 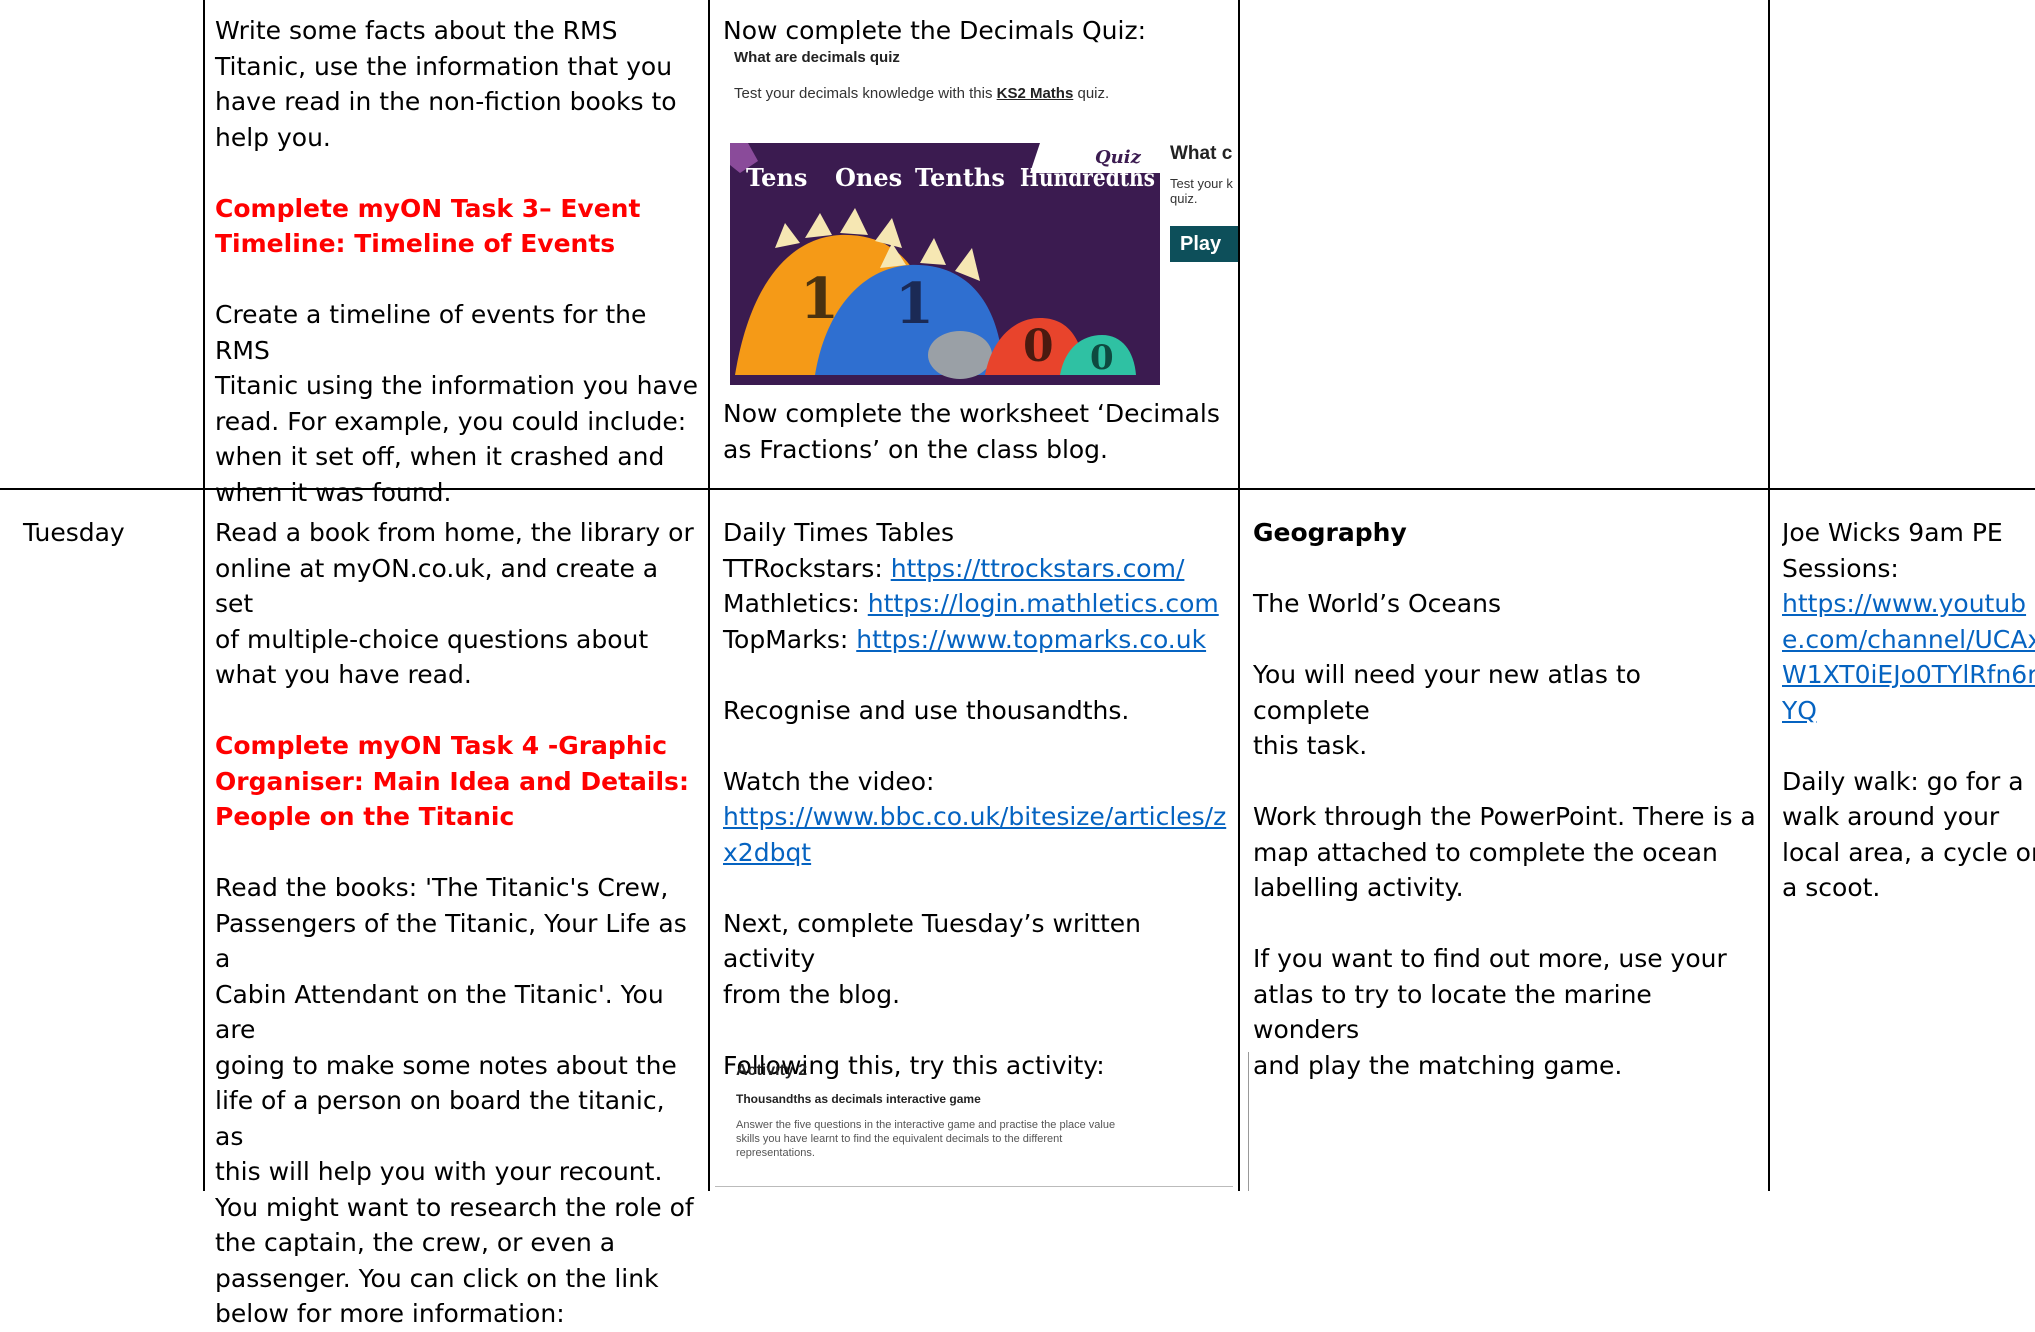 What do you see at coordinates (807, 568) in the screenshot?
I see `link-label: TTRockstars:` at bounding box center [807, 568].